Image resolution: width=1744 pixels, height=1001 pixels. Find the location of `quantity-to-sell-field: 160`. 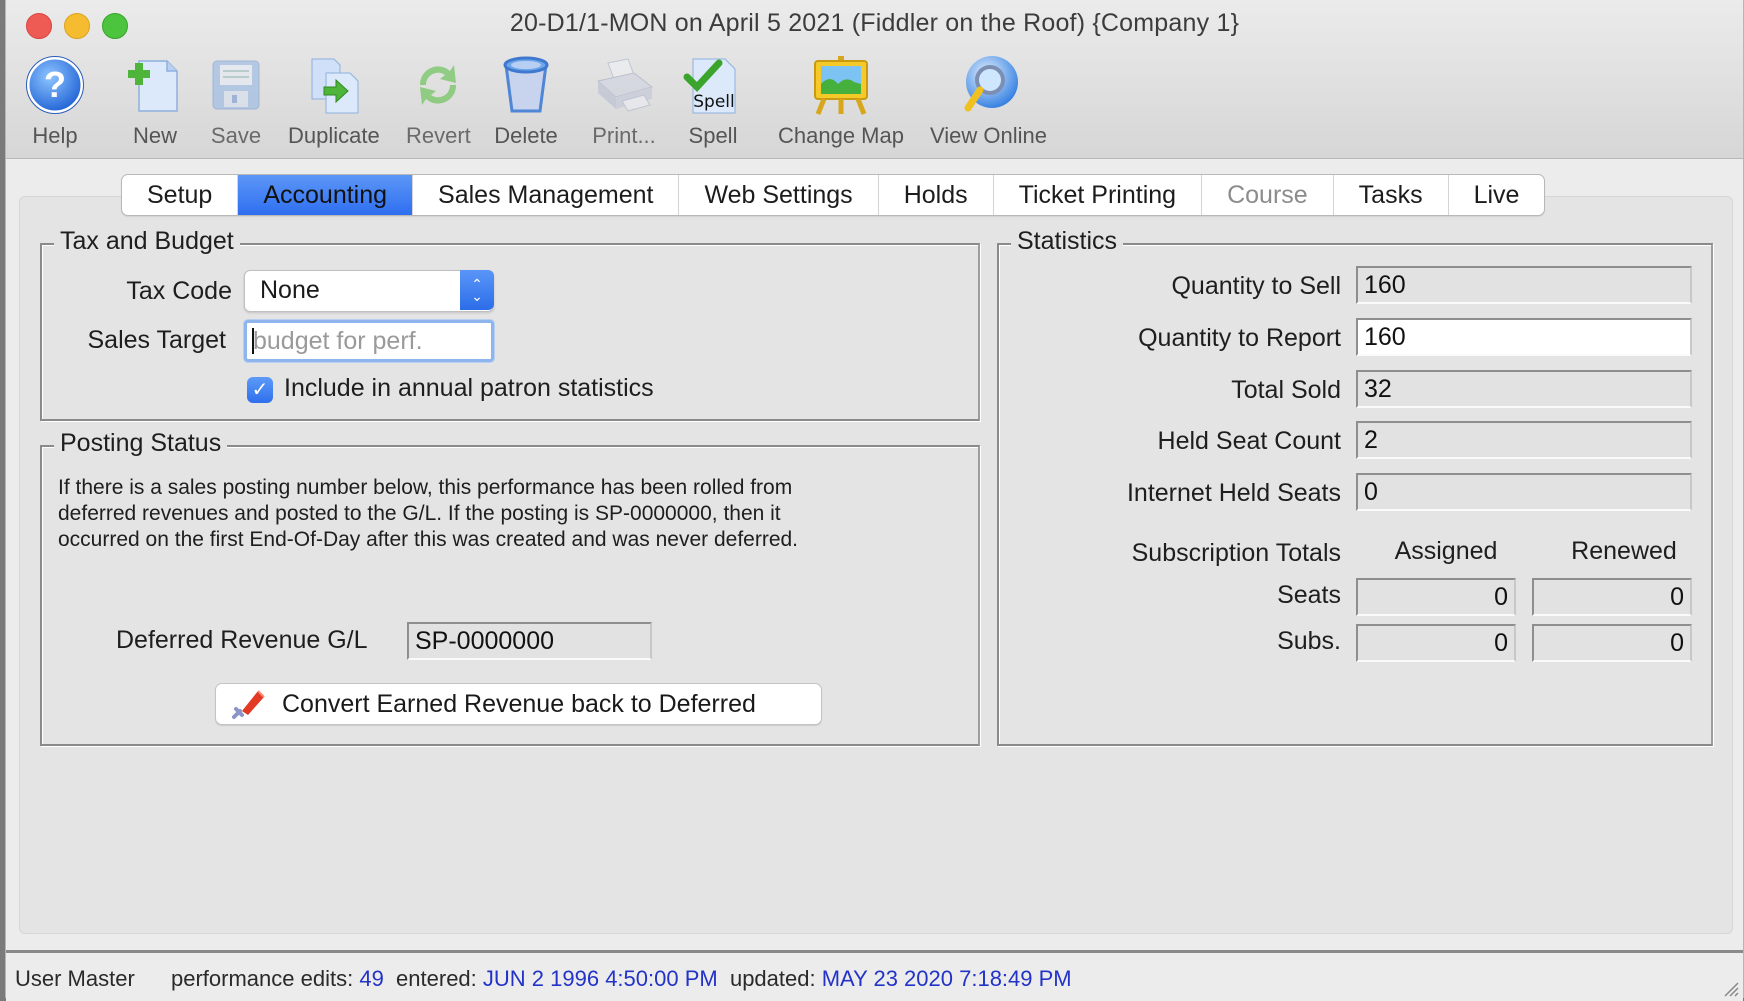

quantity-to-sell-field: 160 is located at coordinates (1524, 285).